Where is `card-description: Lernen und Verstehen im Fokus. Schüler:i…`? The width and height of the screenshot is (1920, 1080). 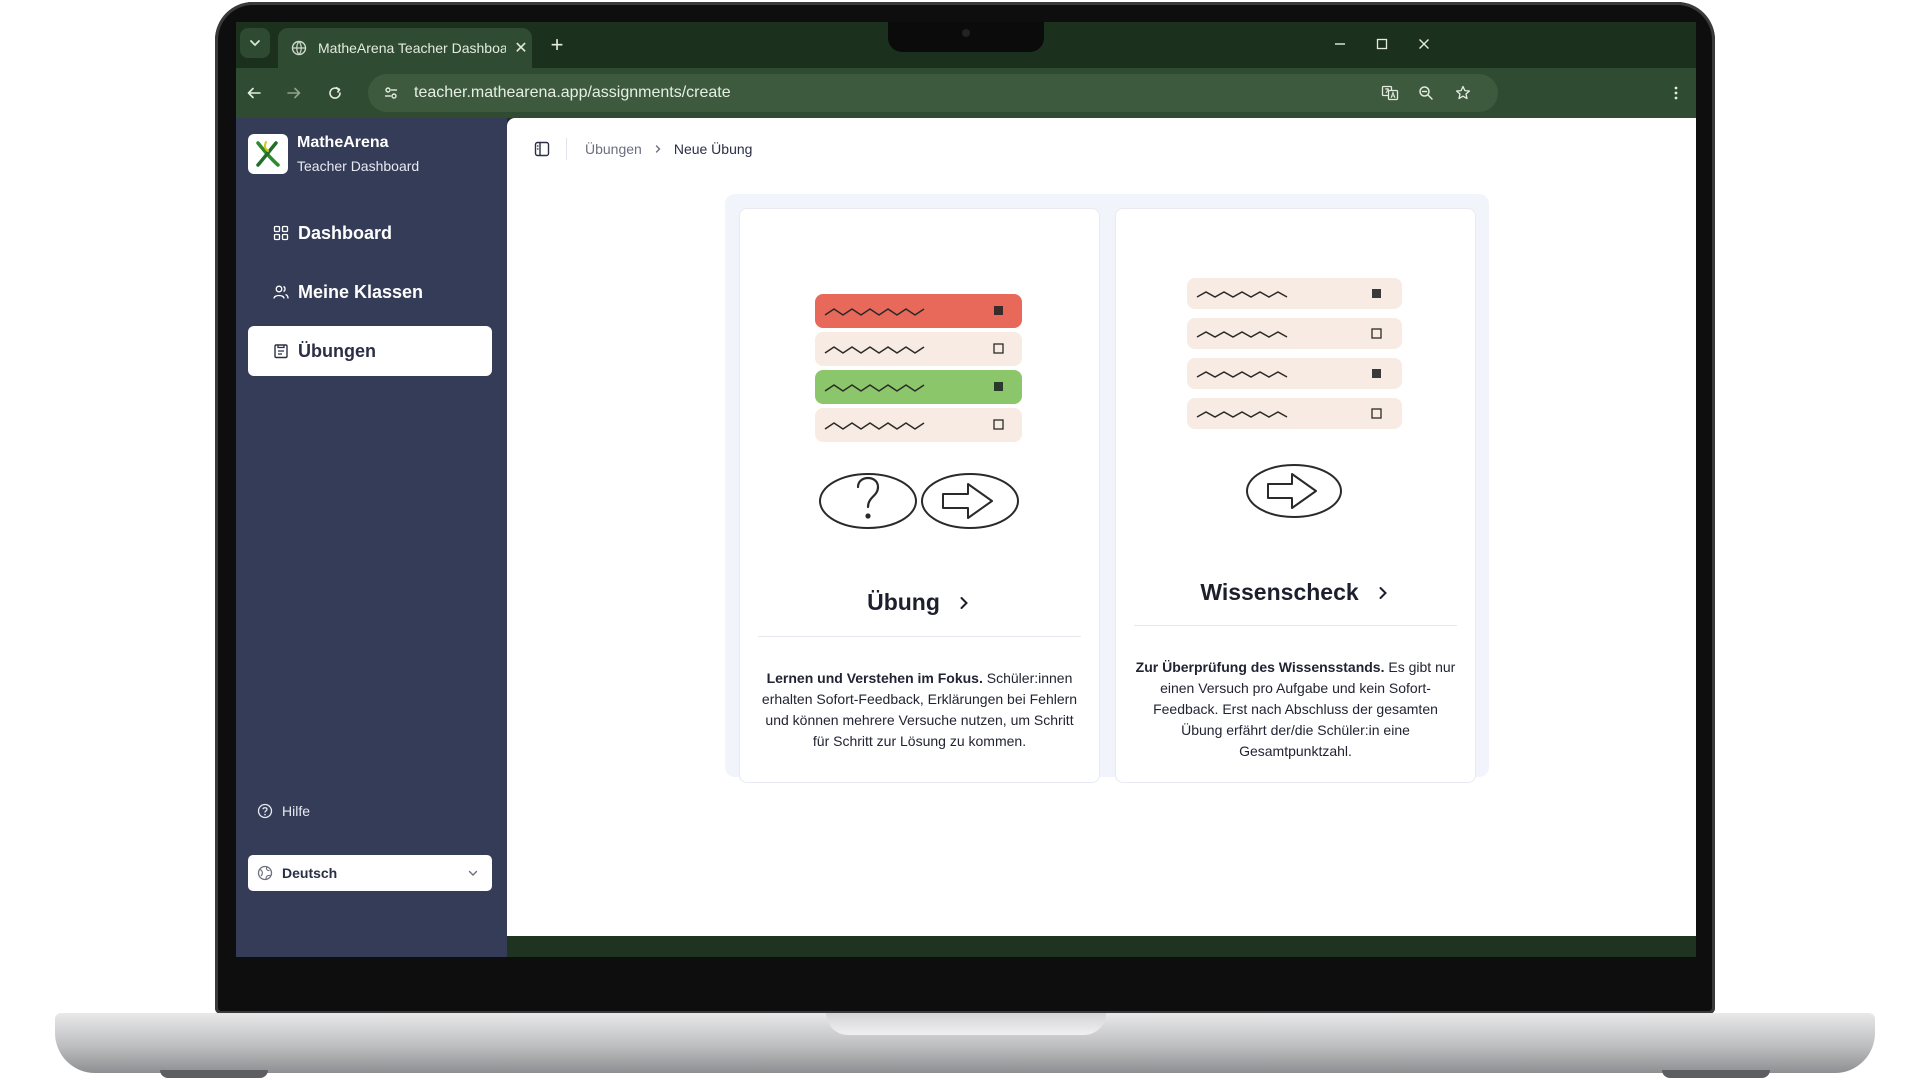 card-description: Lernen und Verstehen im Fokus. Schüler:i… is located at coordinates (919, 710).